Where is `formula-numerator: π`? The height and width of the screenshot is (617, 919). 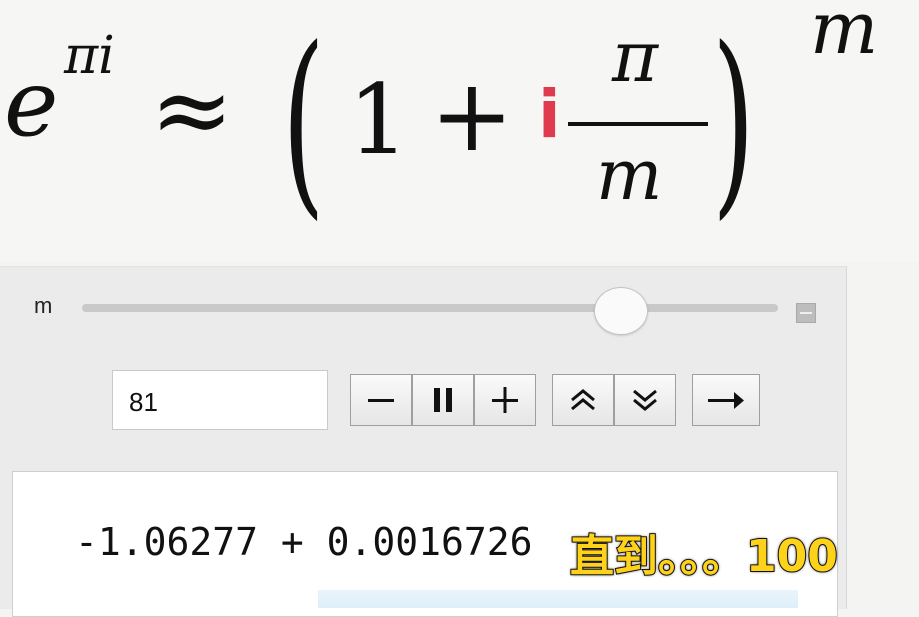 formula-numerator: π is located at coordinates (635, 57).